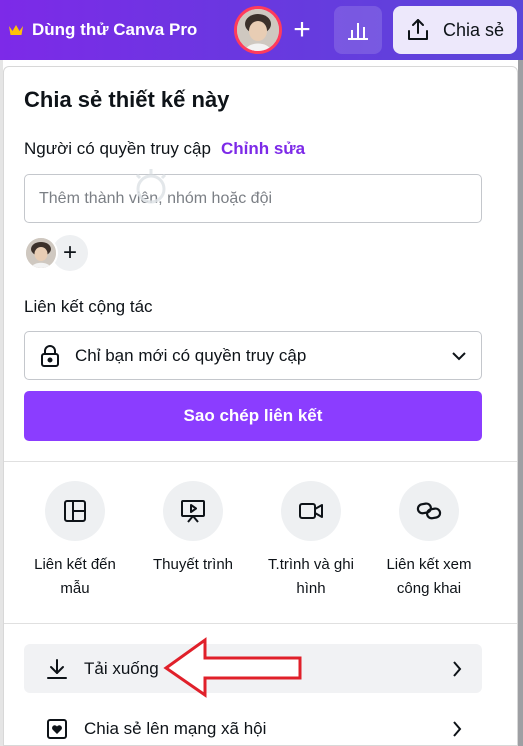 Image resolution: width=523 pixels, height=746 pixels. I want to click on access-label: Người có quyền truy cập, so click(117, 148).